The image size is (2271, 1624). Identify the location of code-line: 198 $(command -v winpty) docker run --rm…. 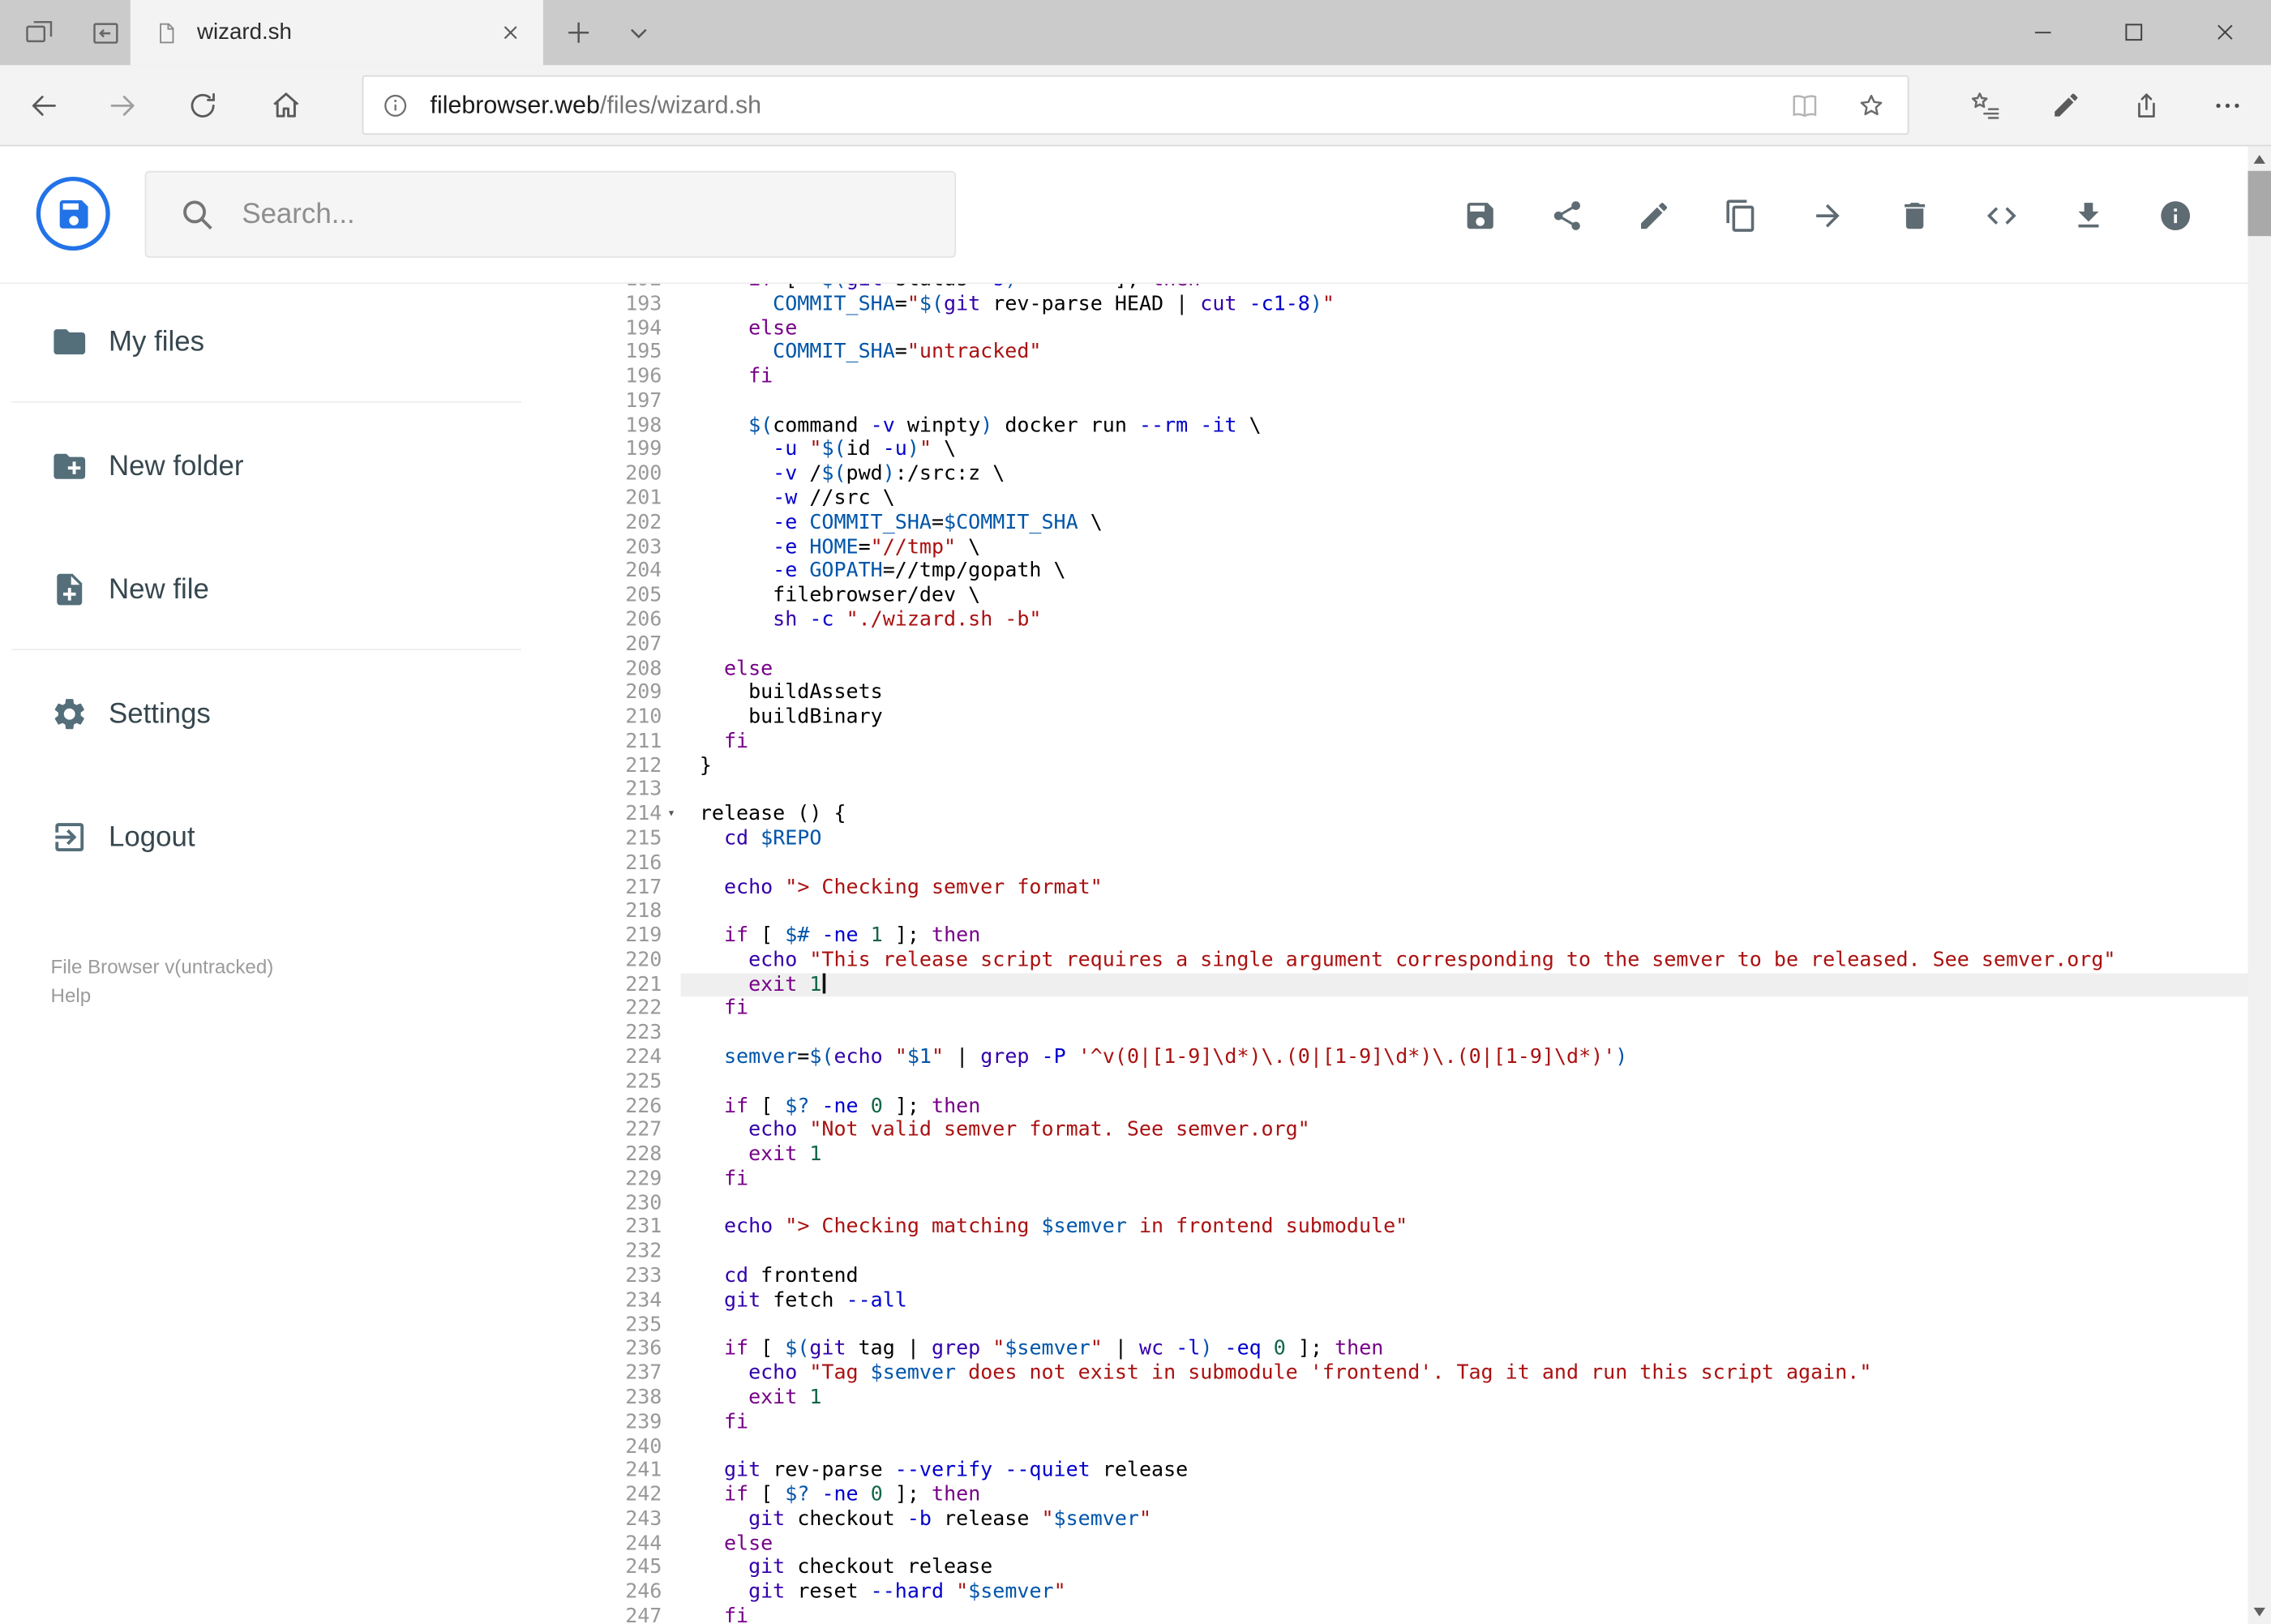
(1414, 425).